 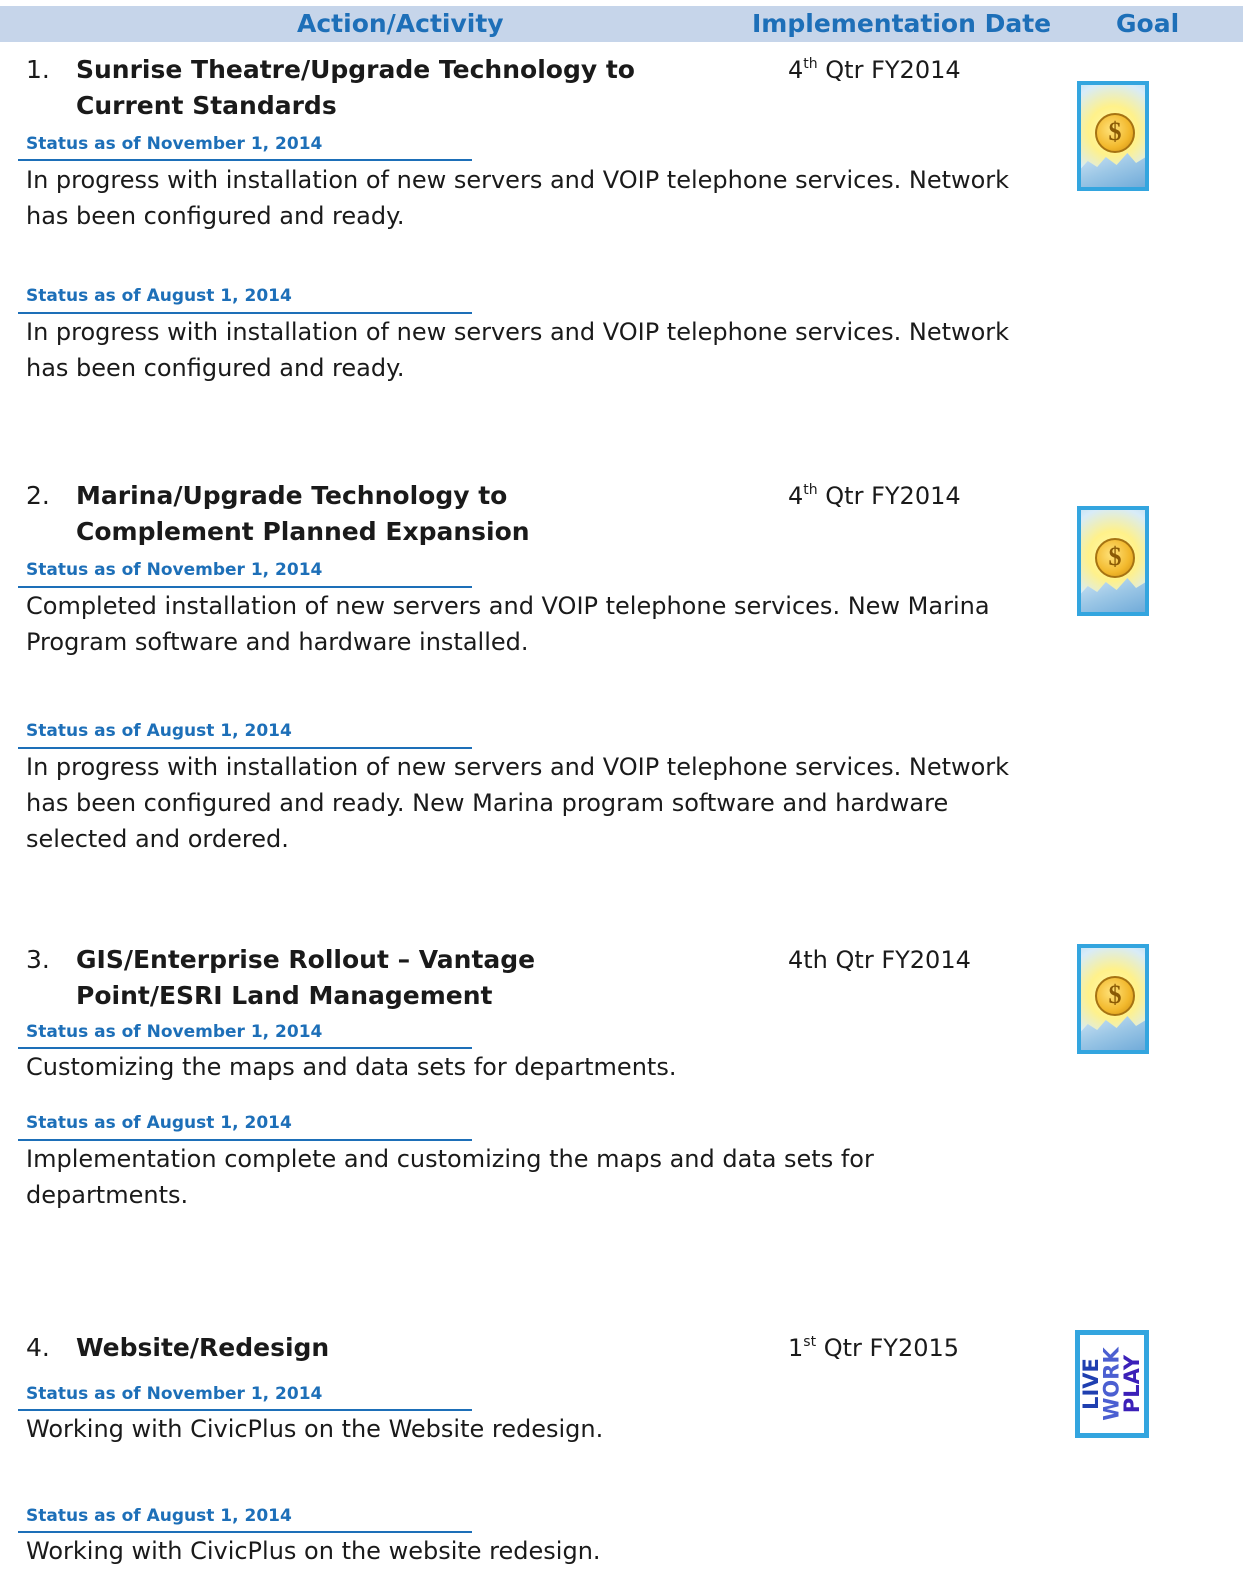 What do you see at coordinates (874, 1348) in the screenshot?
I see `implementation-date: 1st Qtr FY2015` at bounding box center [874, 1348].